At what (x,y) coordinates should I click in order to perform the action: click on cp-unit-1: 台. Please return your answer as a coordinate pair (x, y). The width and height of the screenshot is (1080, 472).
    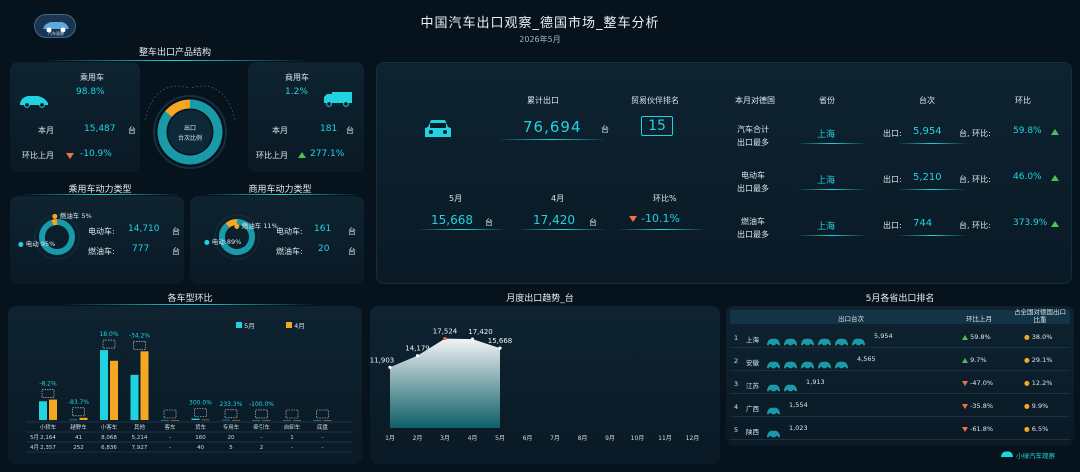
    Looking at the image, I should click on (352, 231).